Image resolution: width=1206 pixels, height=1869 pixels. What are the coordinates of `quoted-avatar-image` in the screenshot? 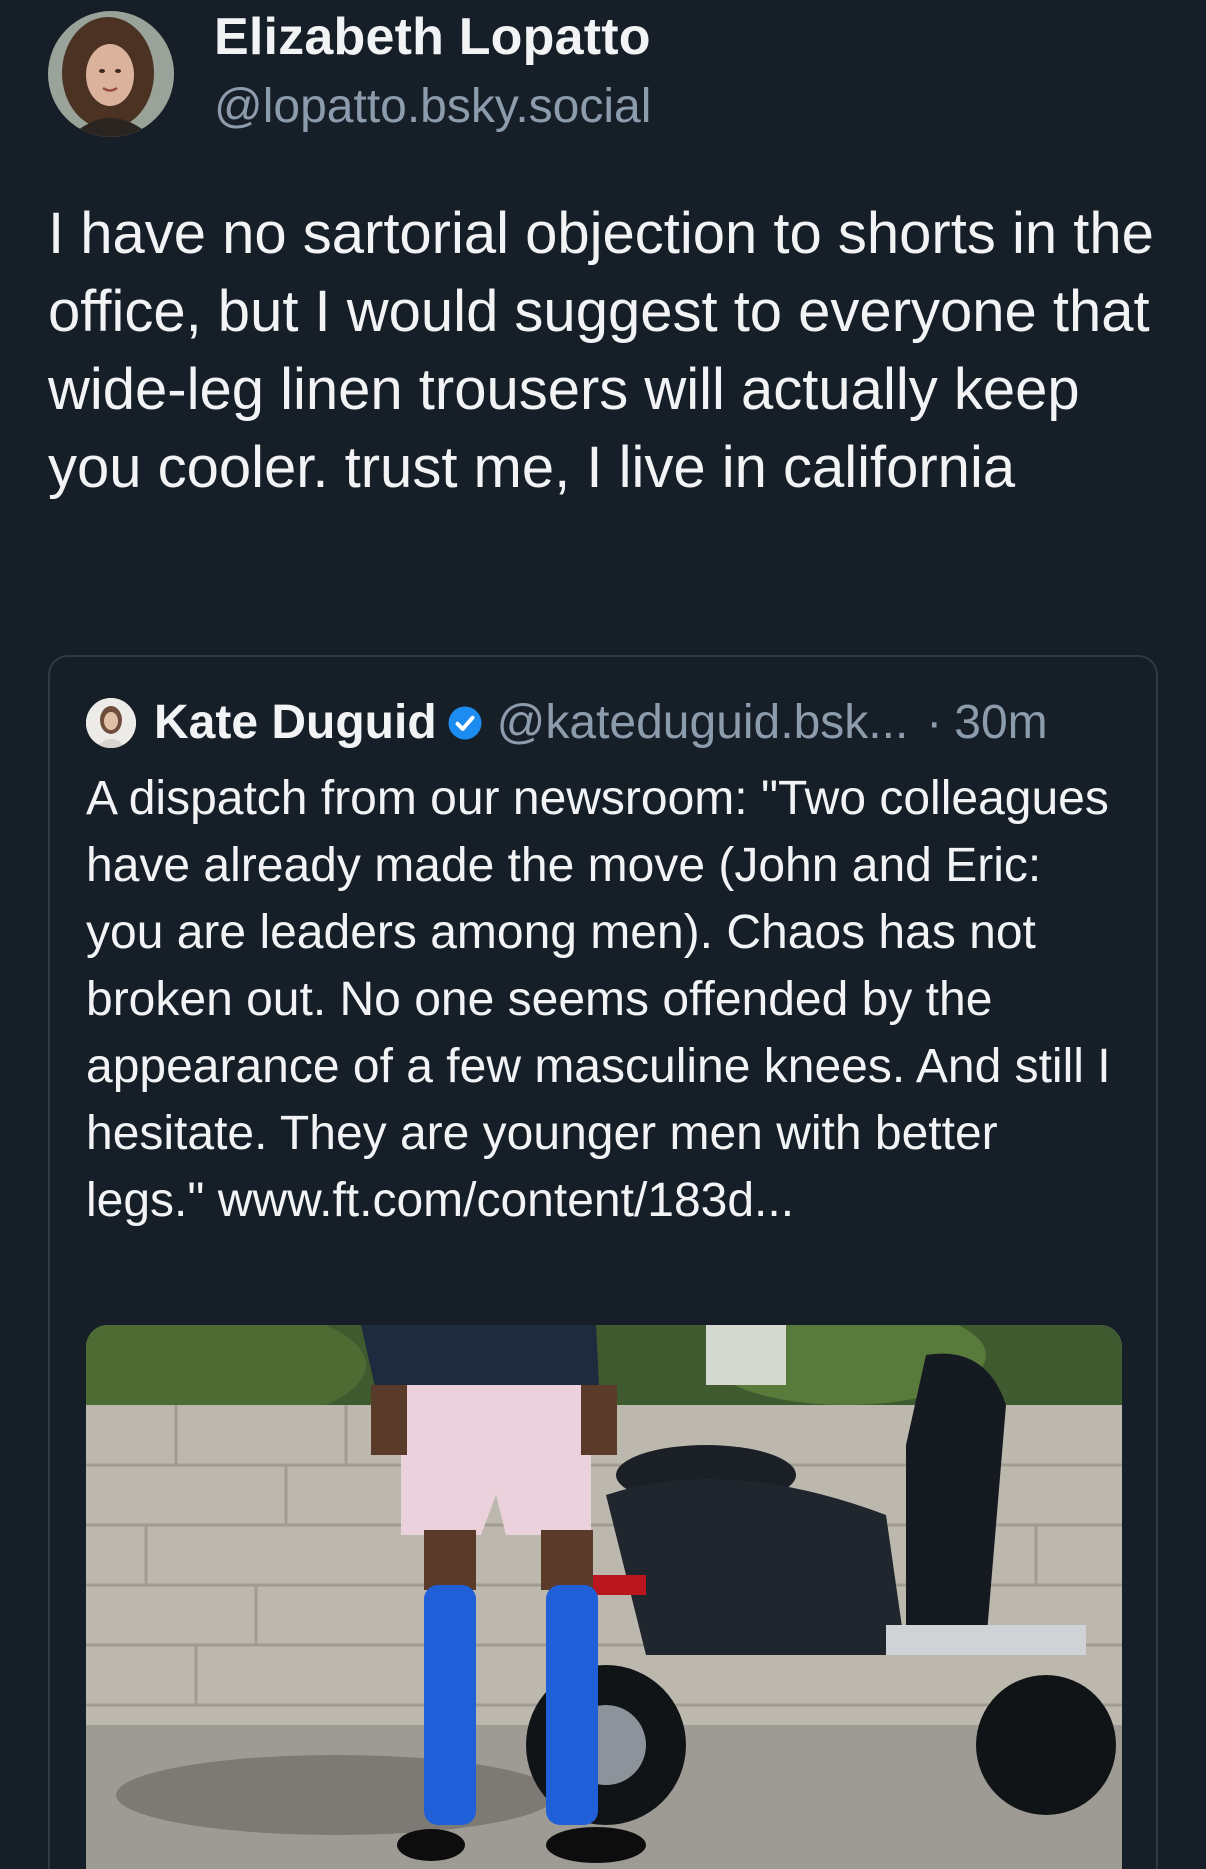 It's located at (111, 722).